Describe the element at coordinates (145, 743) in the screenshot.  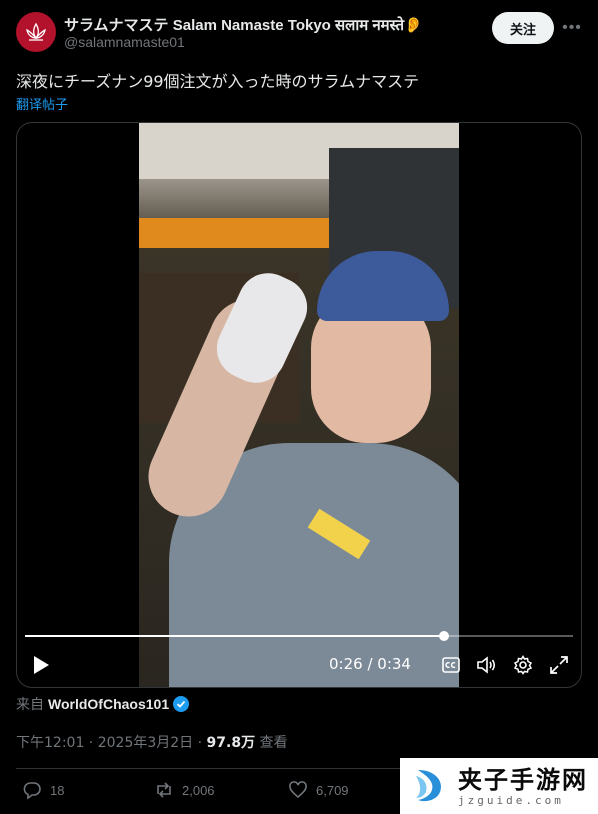
I see `tweet-date: 2025年3月2日` at that location.